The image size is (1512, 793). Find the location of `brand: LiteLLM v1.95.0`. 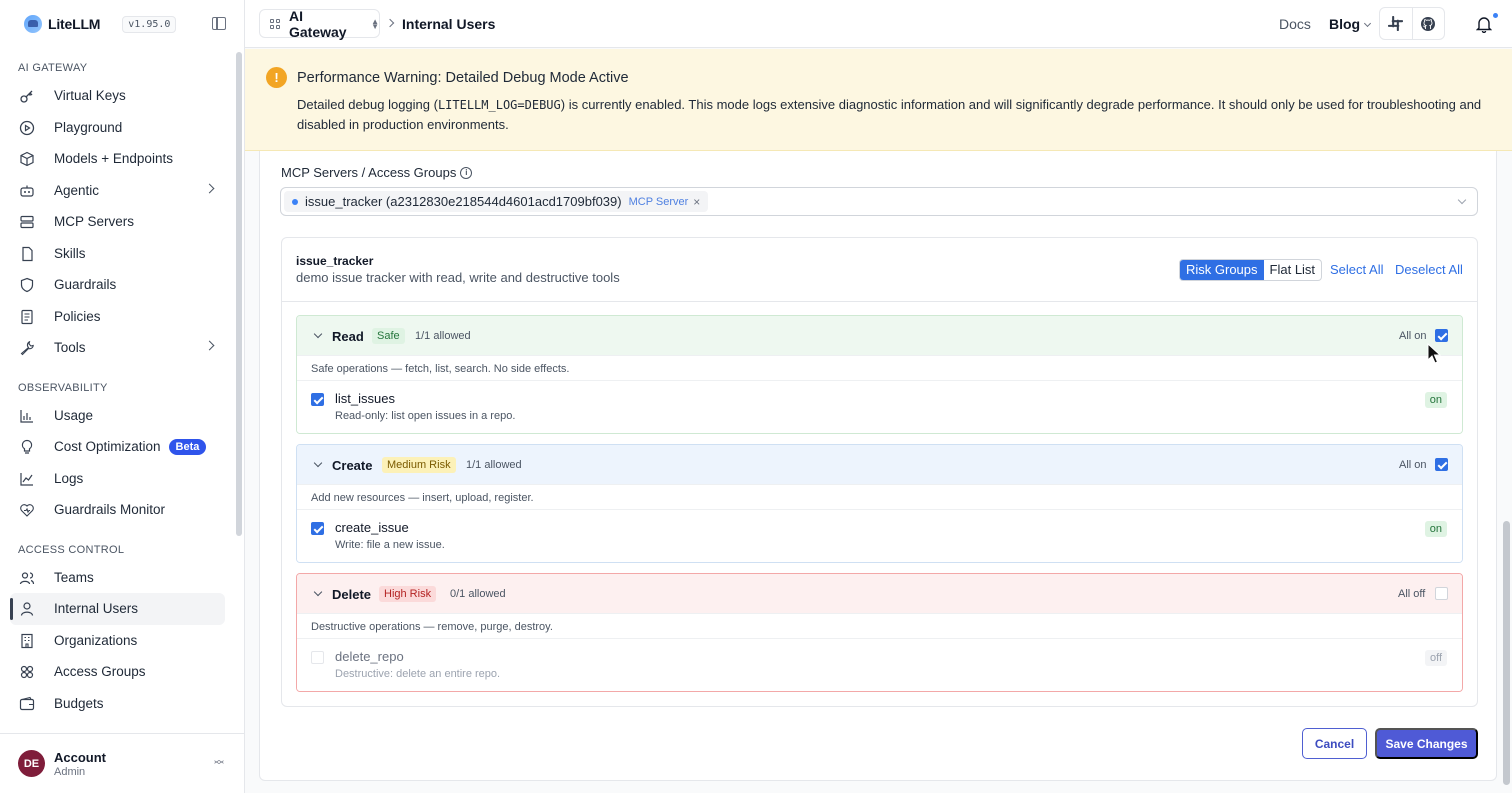

brand: LiteLLM v1.95.0 is located at coordinates (122, 24).